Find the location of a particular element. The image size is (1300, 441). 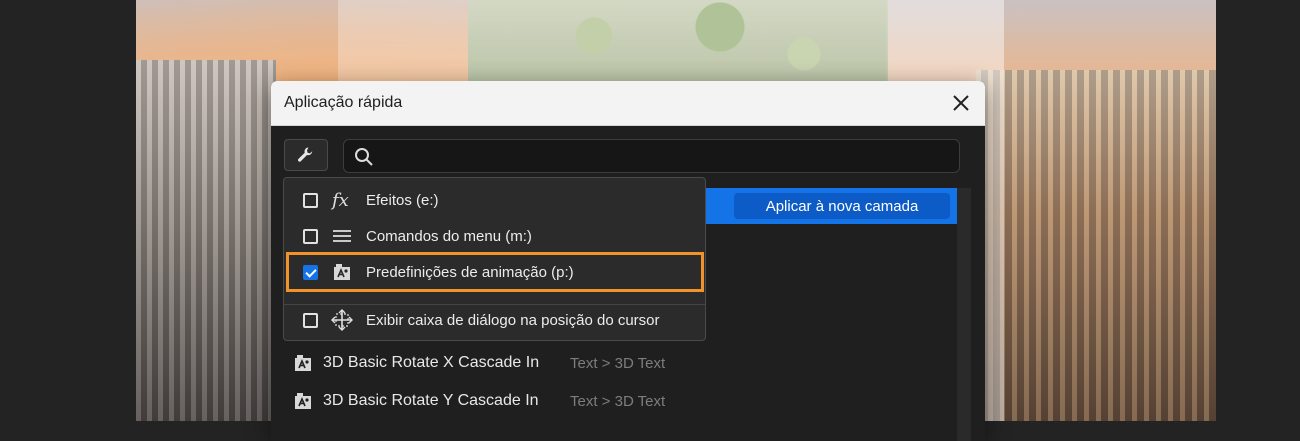

fx-icon: fx is located at coordinates (342, 200).